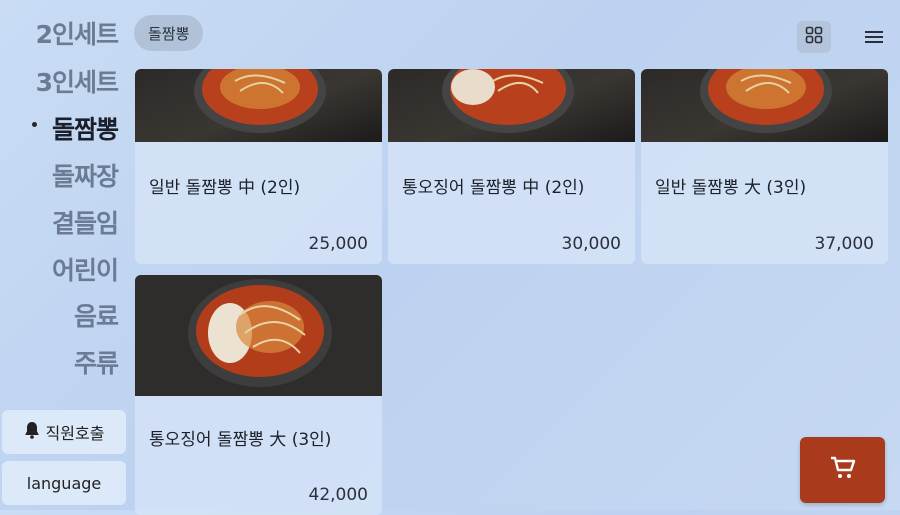  I want to click on menu-item-price: 30,000, so click(591, 244).